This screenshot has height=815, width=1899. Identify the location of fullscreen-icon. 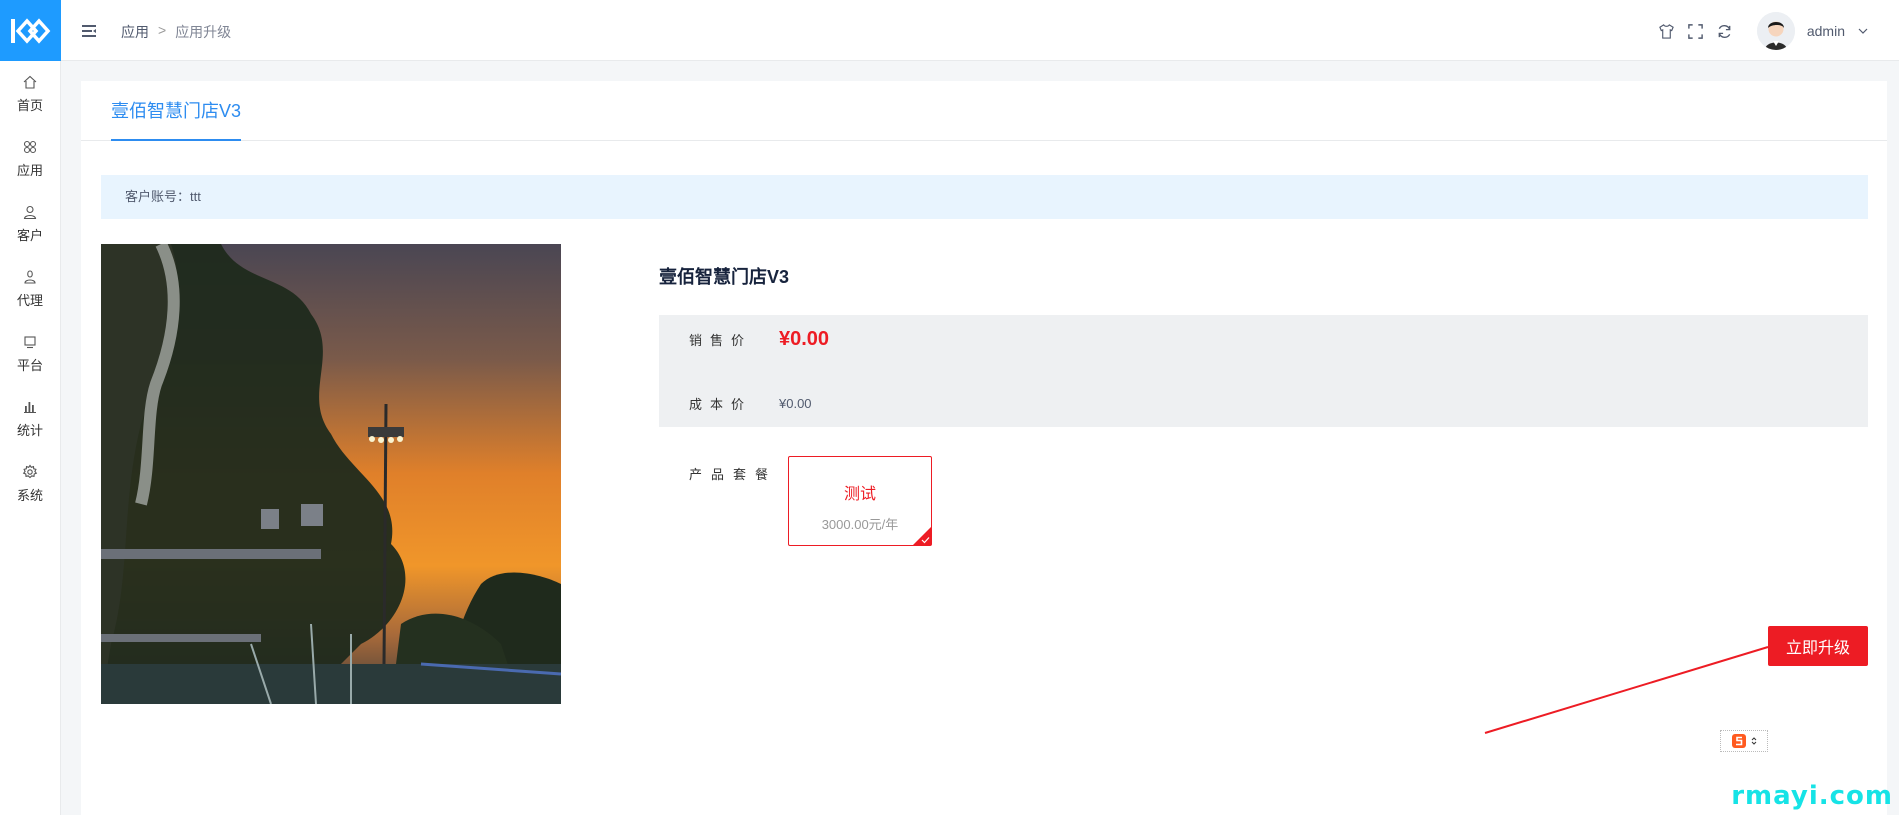
(1695, 31).